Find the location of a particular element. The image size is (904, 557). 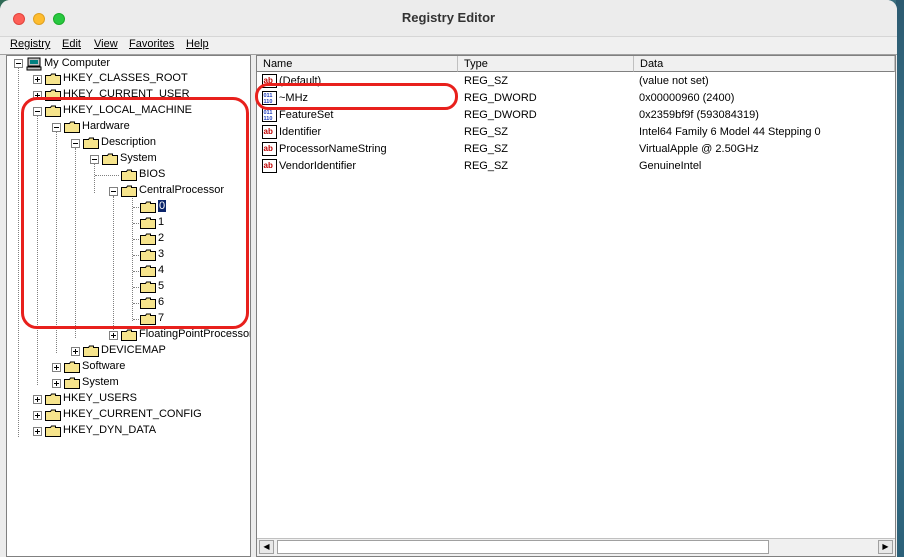

scroll-left-button: ◀ is located at coordinates (266, 547).